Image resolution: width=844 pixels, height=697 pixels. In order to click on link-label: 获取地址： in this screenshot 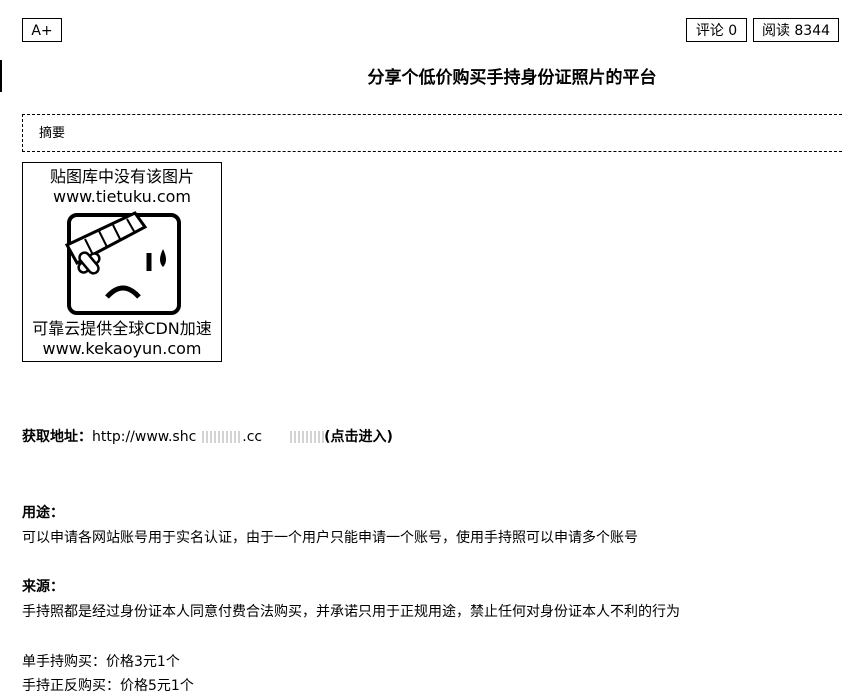, I will do `click(57, 437)`.